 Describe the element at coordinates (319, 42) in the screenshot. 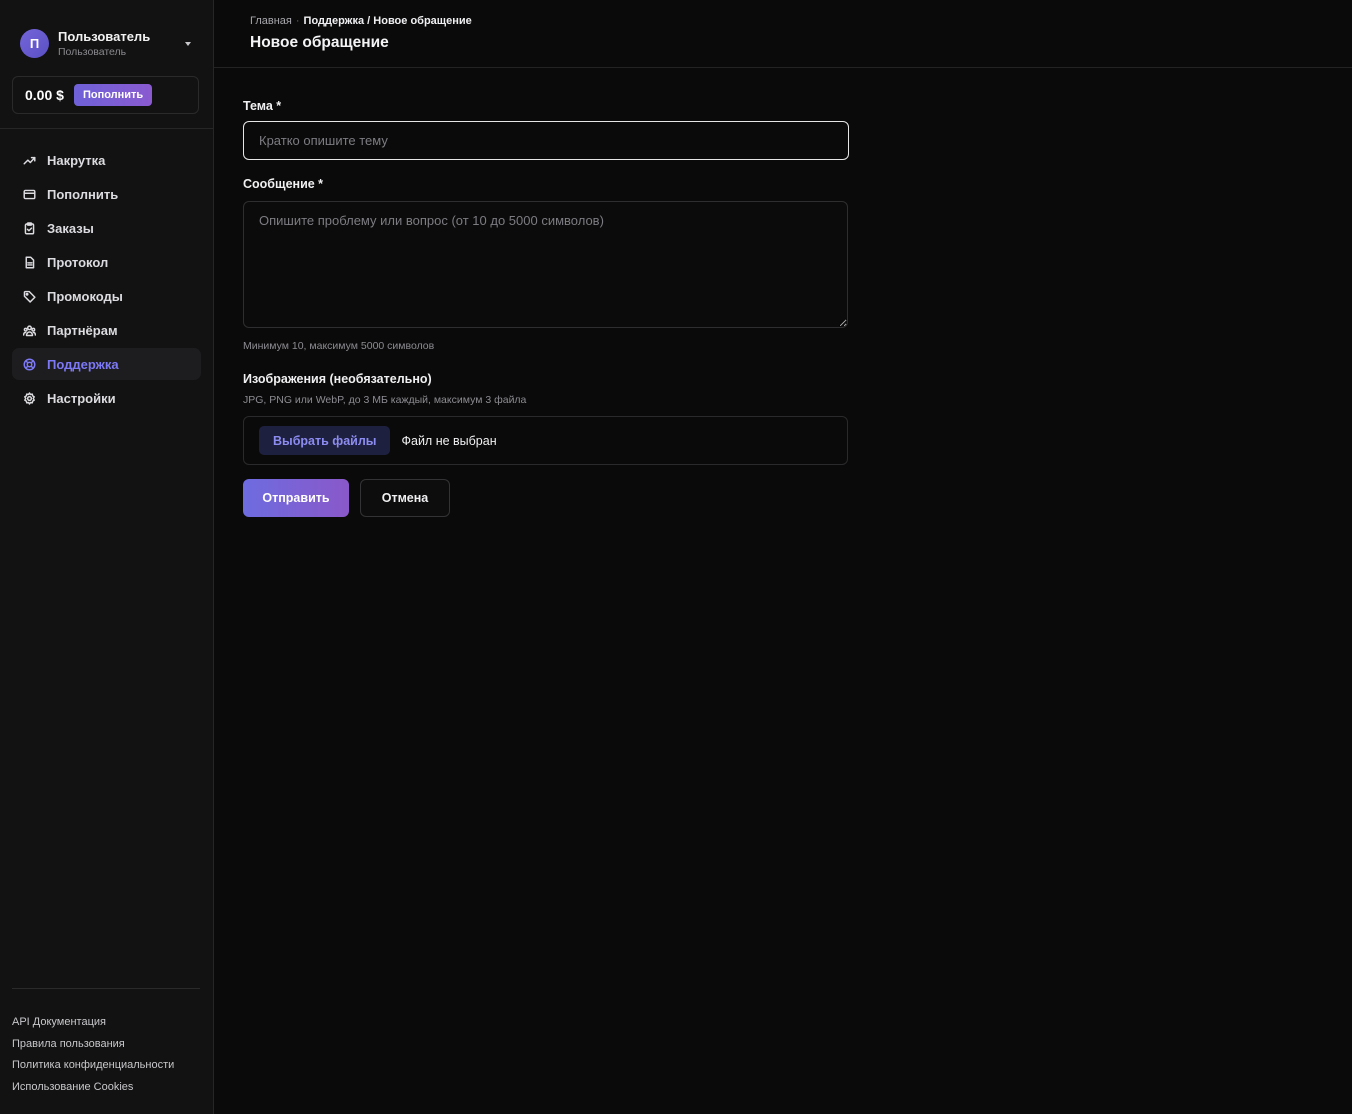

I see `page-title: Новое обращение` at that location.